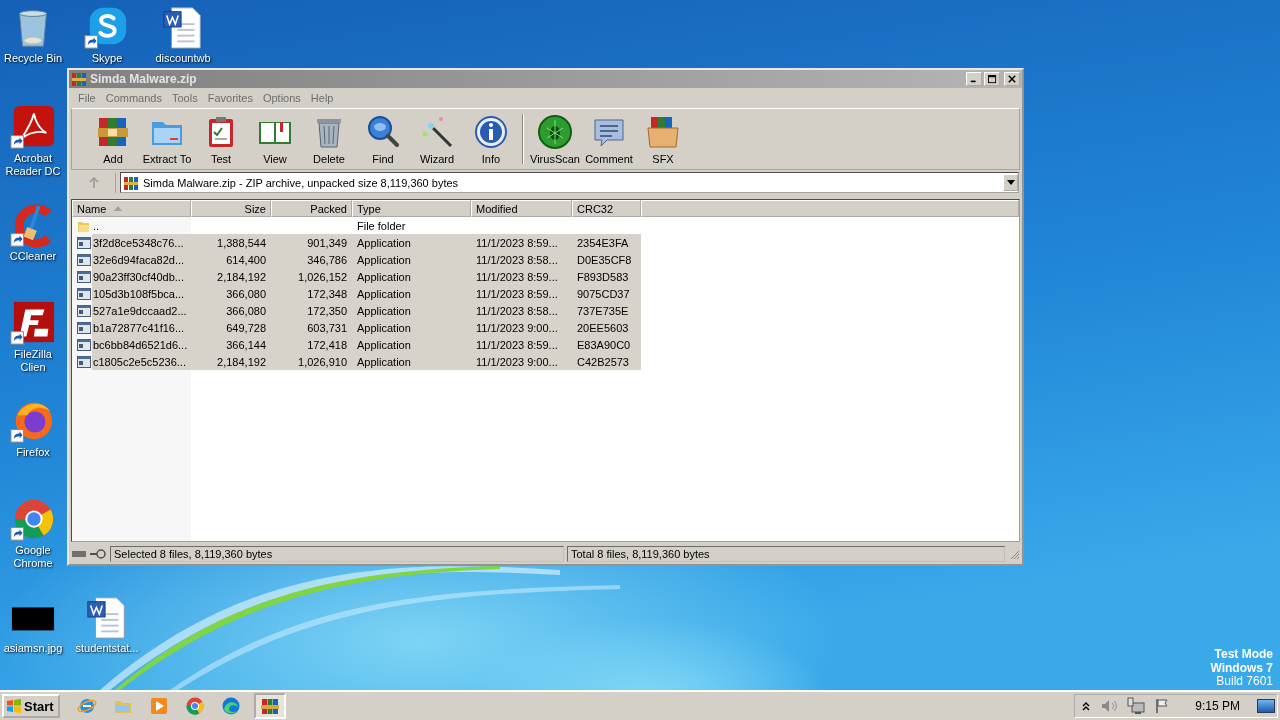 The height and width of the screenshot is (720, 1280). Describe the element at coordinates (231, 208) in the screenshot. I see `column-header: Size` at that location.